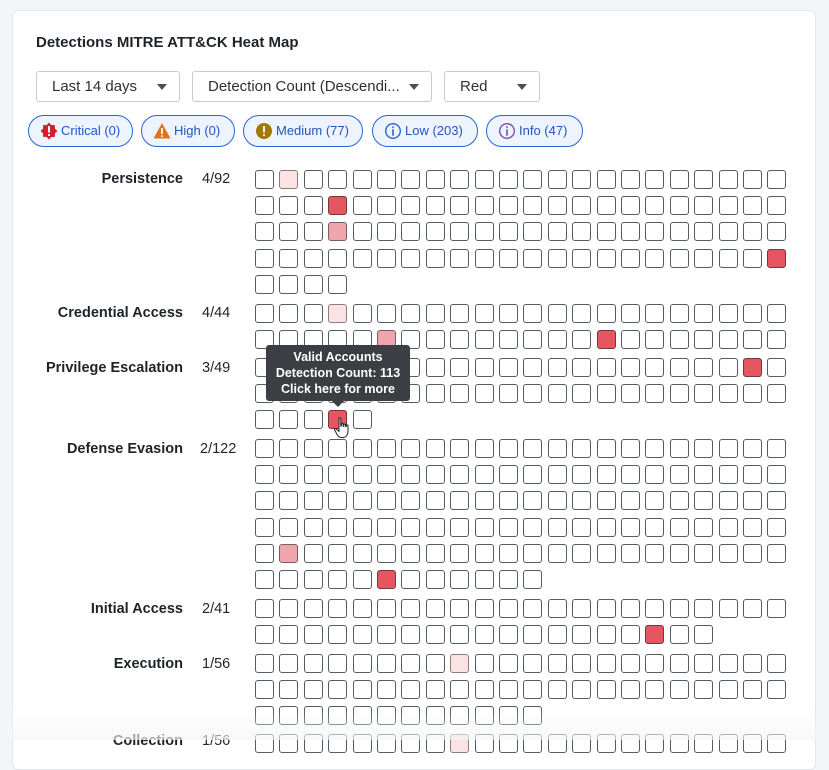 The height and width of the screenshot is (770, 829). I want to click on severity-filter-high: High (0), so click(188, 131).